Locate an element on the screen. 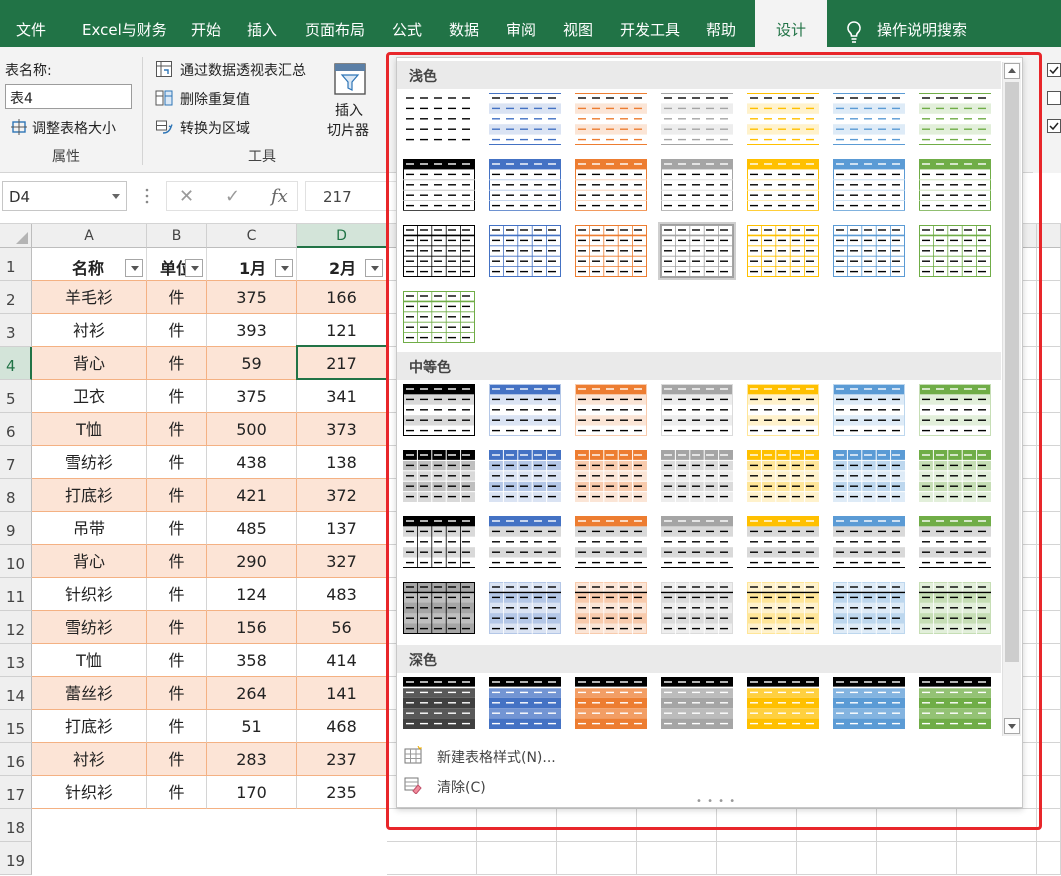 This screenshot has height=876, width=1061. table-cell: 56 is located at coordinates (342, 627).